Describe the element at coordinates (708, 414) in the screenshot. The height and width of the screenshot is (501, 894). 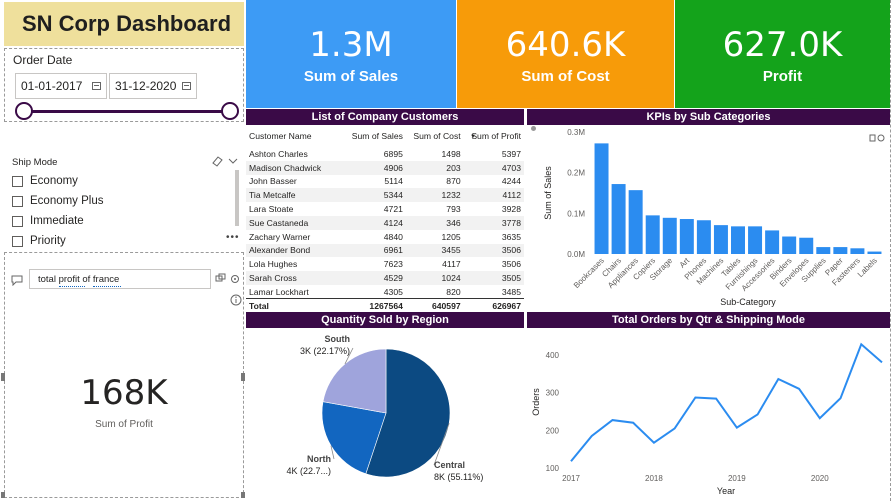
I see `line-chart-canvas: 100 200 300 400 Orders 2017 2018 2019 2020 Year` at that location.